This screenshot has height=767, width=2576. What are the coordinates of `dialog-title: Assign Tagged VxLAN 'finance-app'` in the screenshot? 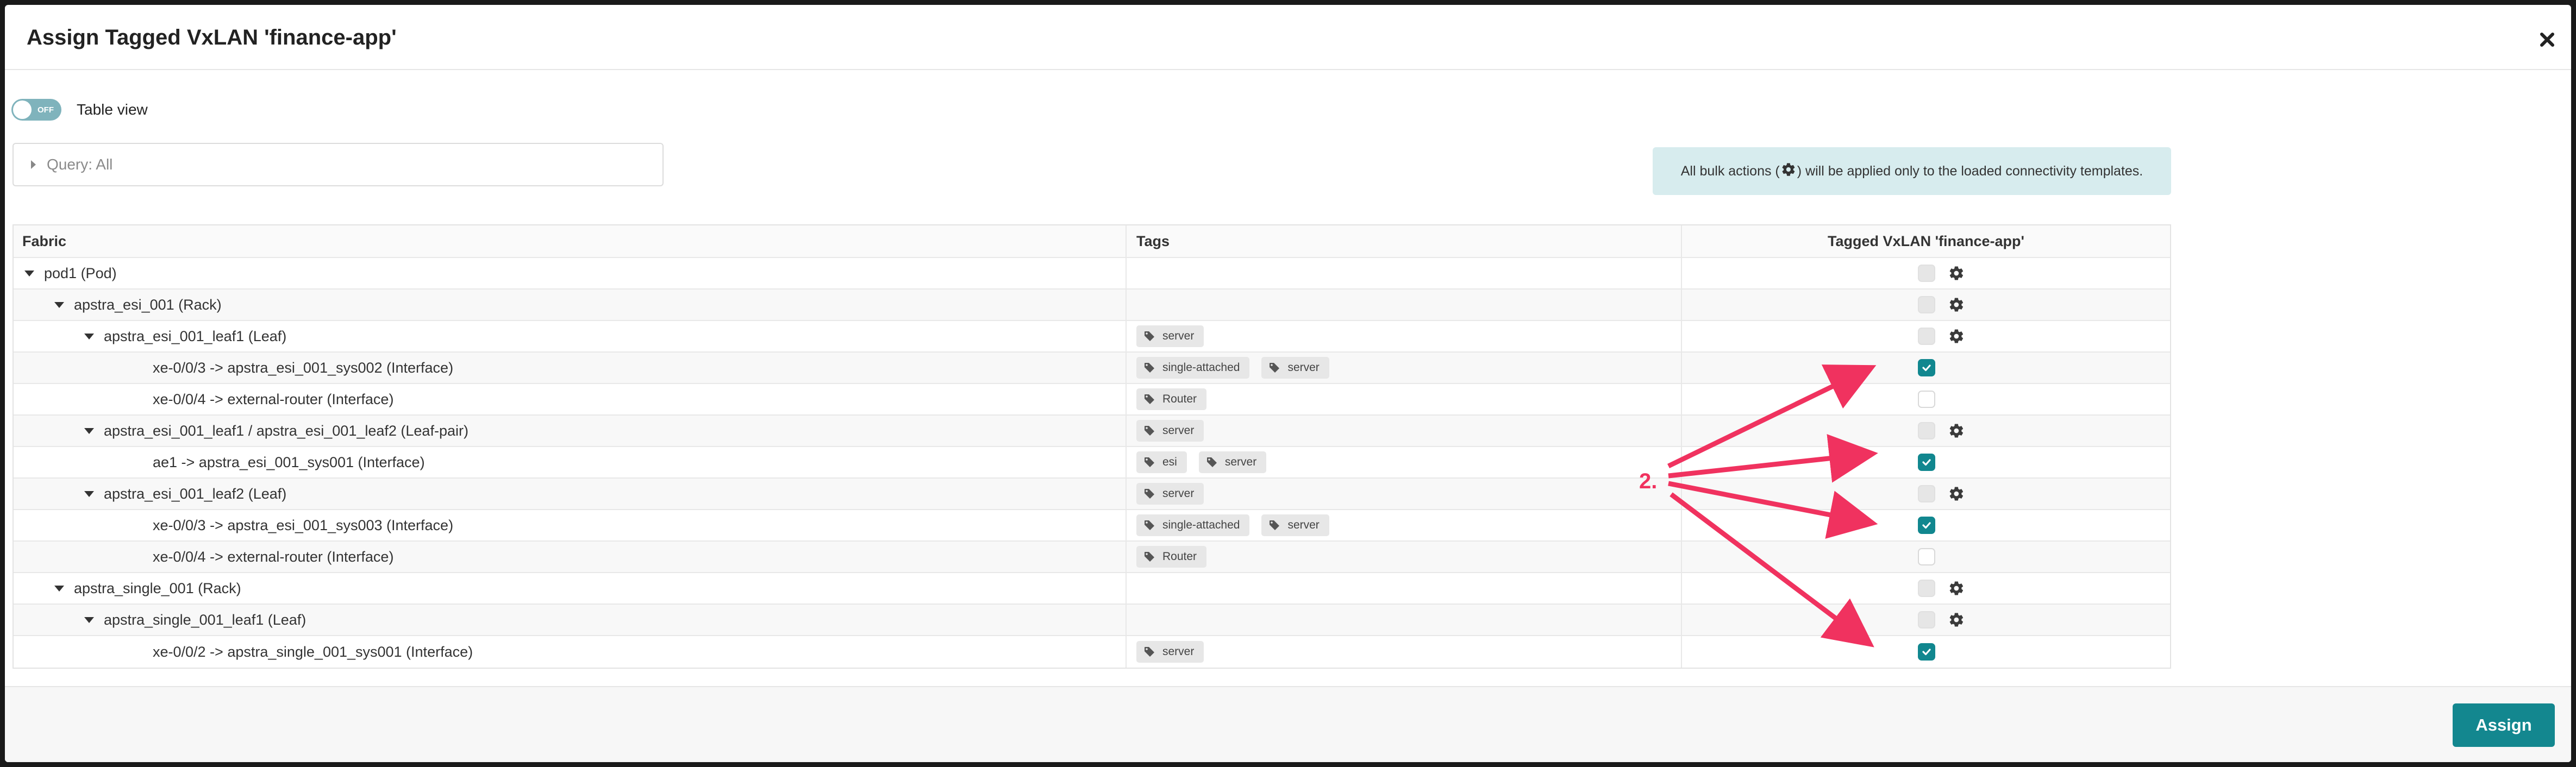 It's located at (212, 37).